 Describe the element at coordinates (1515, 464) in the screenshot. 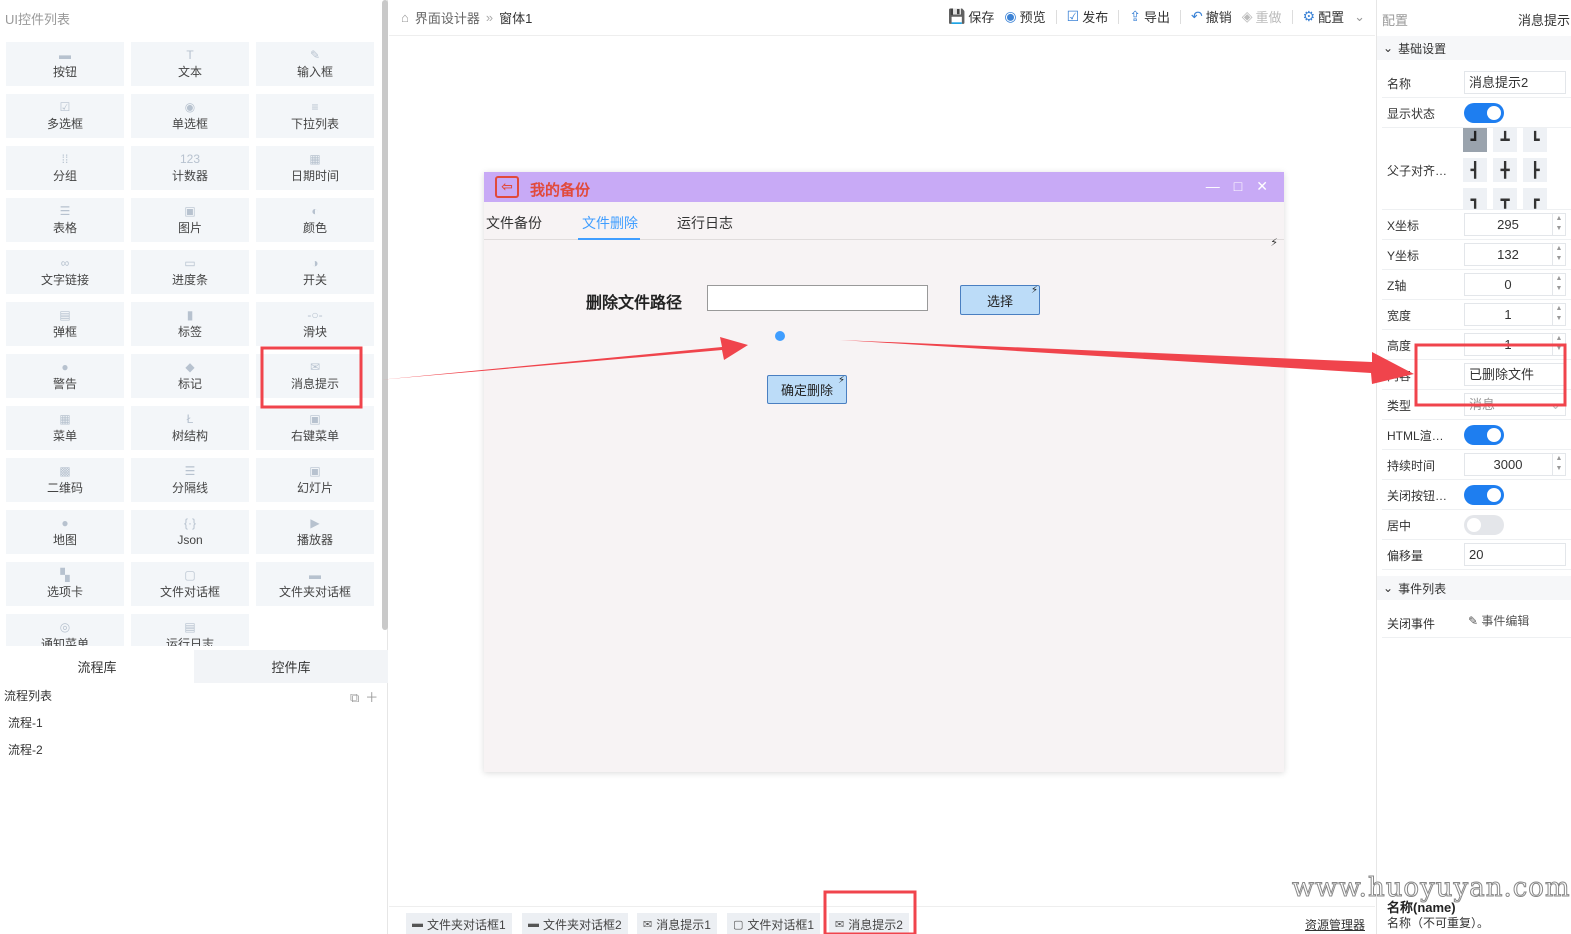

I see `duration-field: 3000 ▲ ▼` at that location.